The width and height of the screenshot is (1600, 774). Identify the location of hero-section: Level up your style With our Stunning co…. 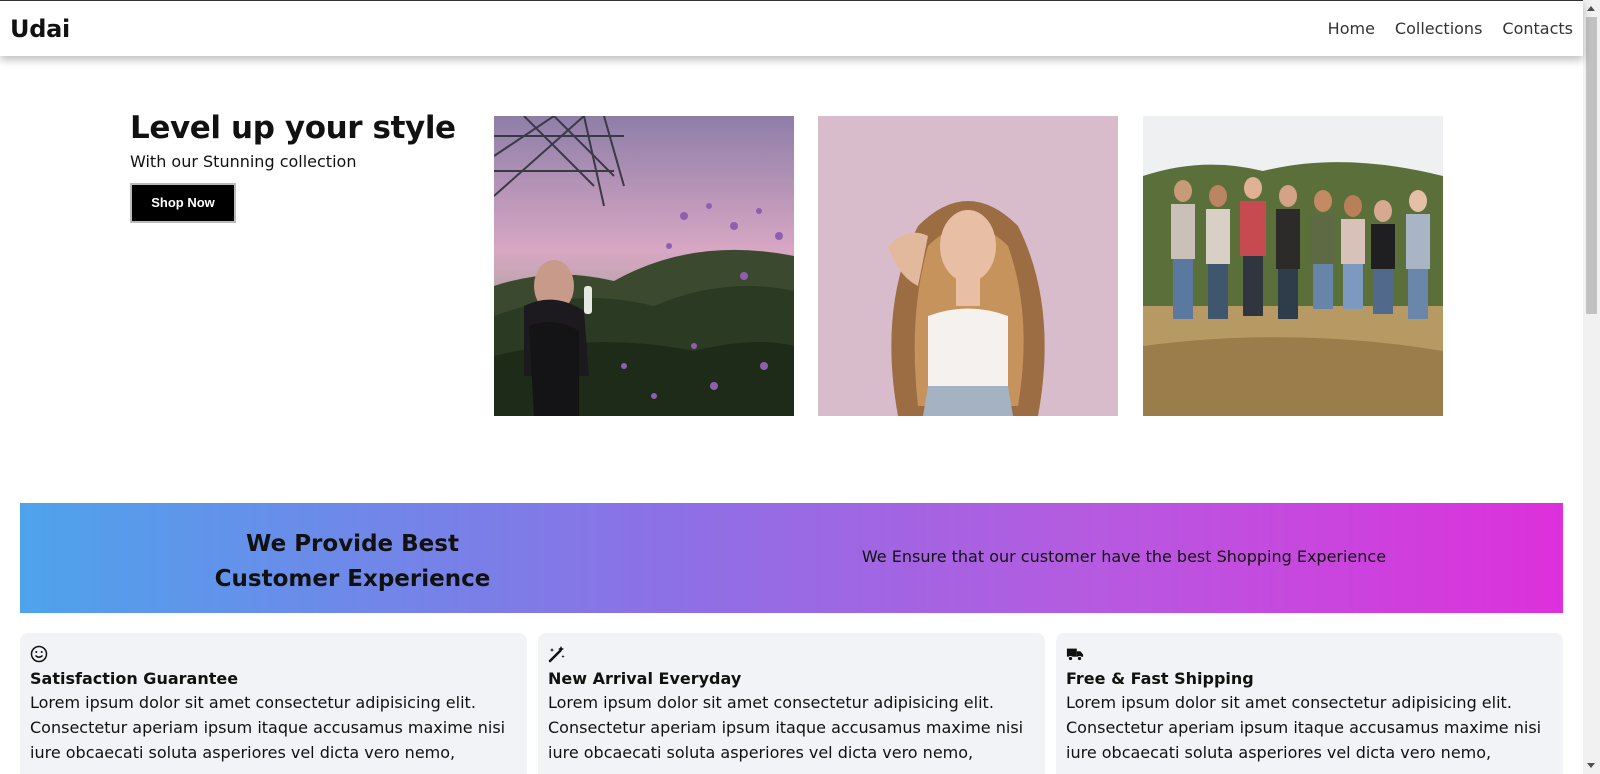
(293, 166).